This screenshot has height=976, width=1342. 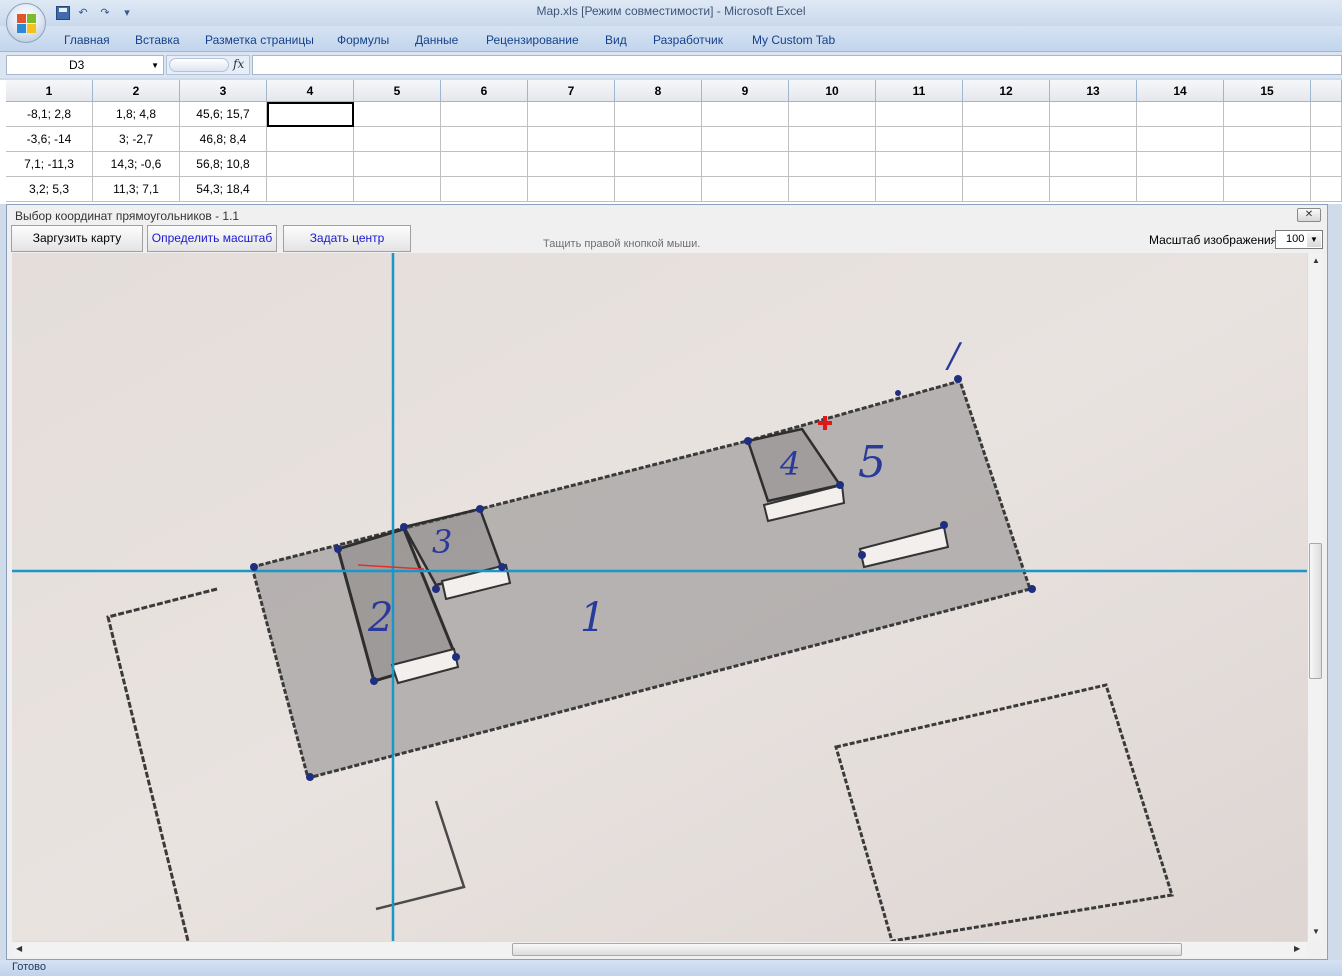 What do you see at coordinates (85, 65) in the screenshot?
I see `name-box: D3 ▼` at bounding box center [85, 65].